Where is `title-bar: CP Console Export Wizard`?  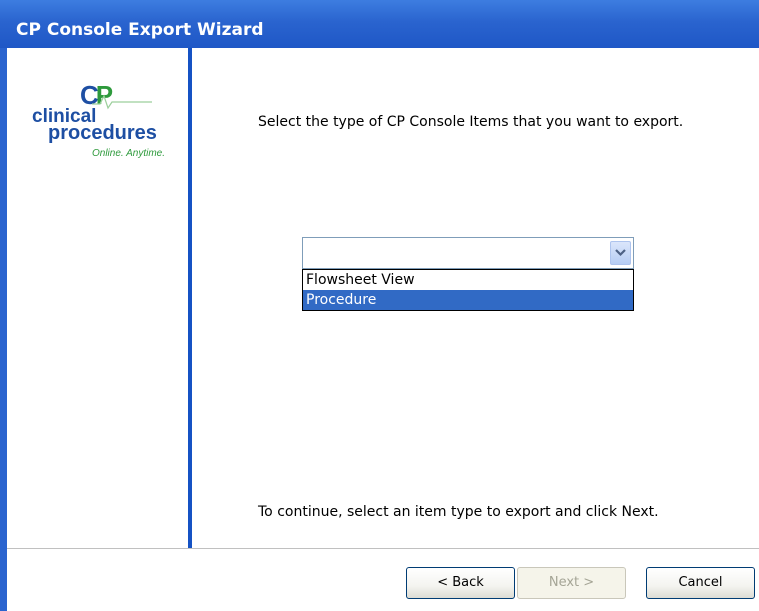
title-bar: CP Console Export Wizard is located at coordinates (379, 24).